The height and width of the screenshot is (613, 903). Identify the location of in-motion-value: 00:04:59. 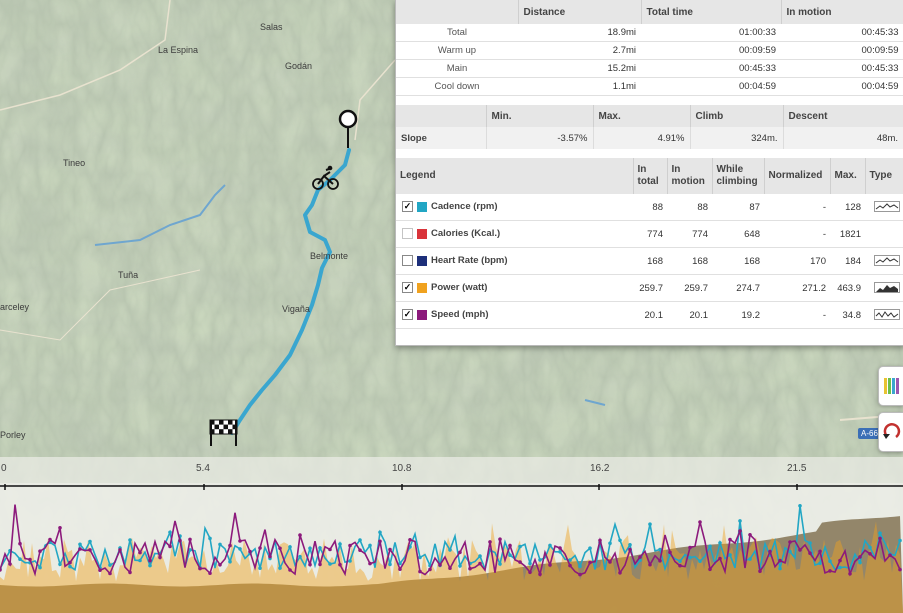
(842, 86).